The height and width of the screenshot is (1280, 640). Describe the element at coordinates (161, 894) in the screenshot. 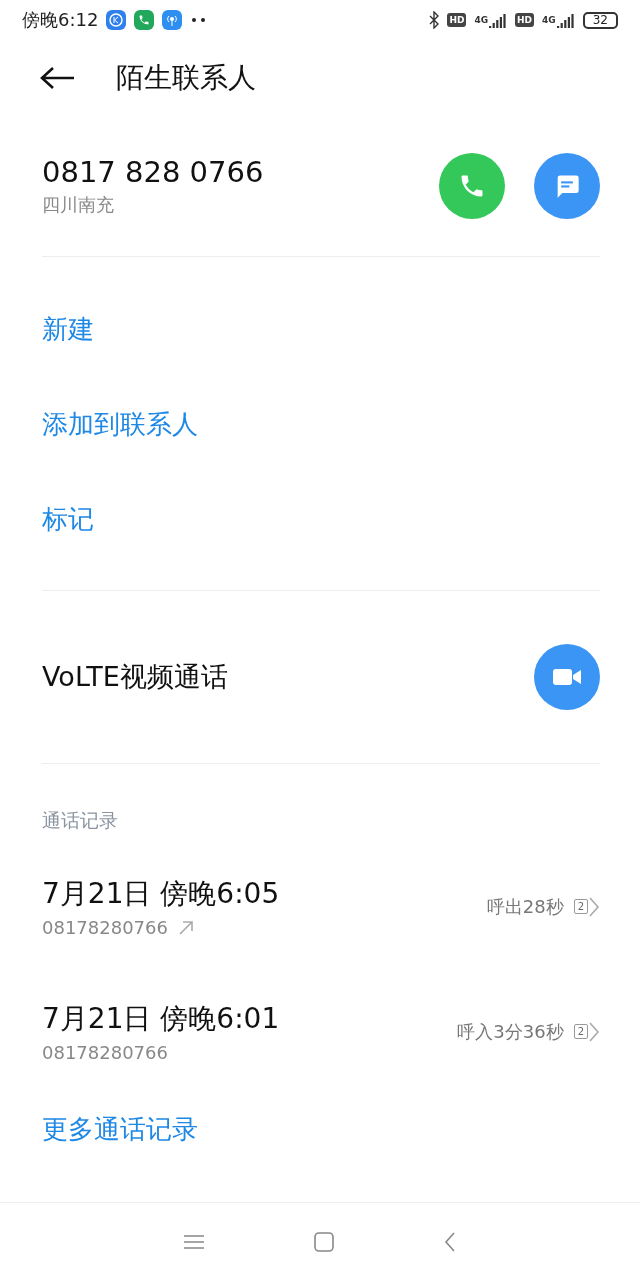

I see `call-time: 7月21日 傍晚6:05` at that location.